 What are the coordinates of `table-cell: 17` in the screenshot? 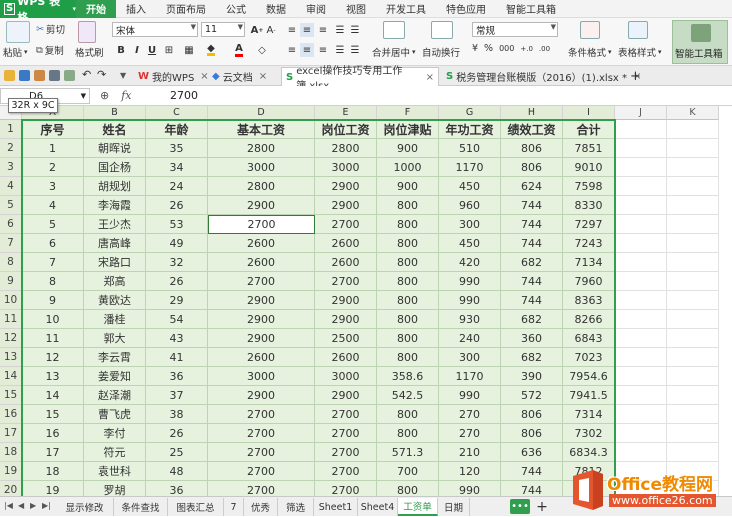 It's located at (53, 452).